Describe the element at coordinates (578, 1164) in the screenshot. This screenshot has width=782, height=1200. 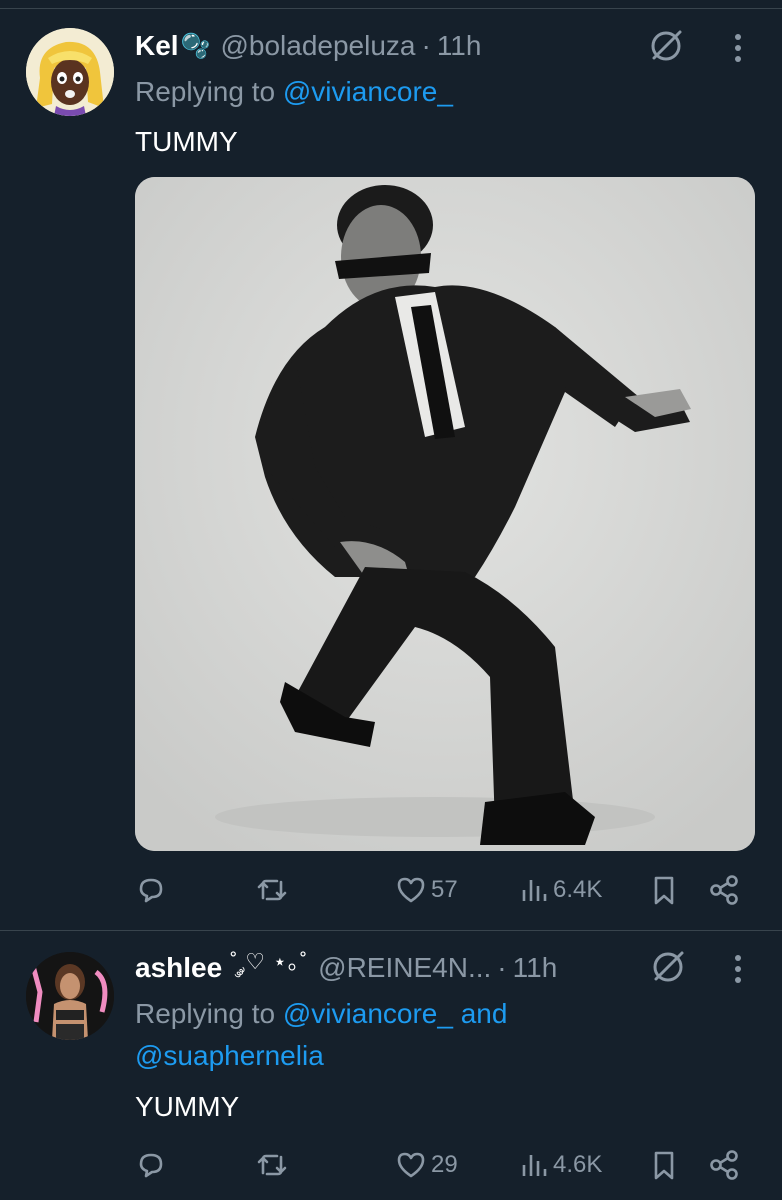
I see `views-count: 4.6K` at that location.